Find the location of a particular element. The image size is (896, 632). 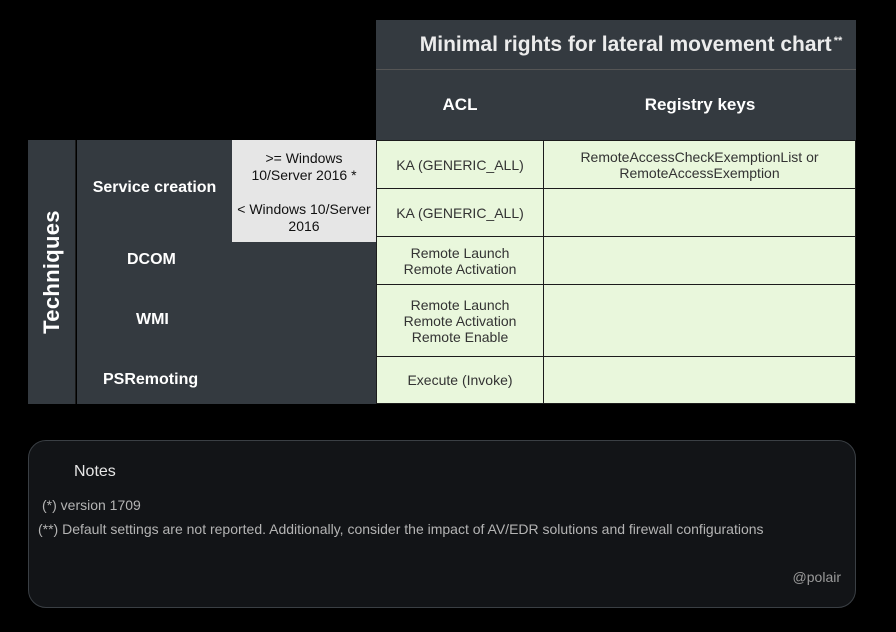

version-new-label: >= Windows 10/Server 2016 * is located at coordinates (304, 166).